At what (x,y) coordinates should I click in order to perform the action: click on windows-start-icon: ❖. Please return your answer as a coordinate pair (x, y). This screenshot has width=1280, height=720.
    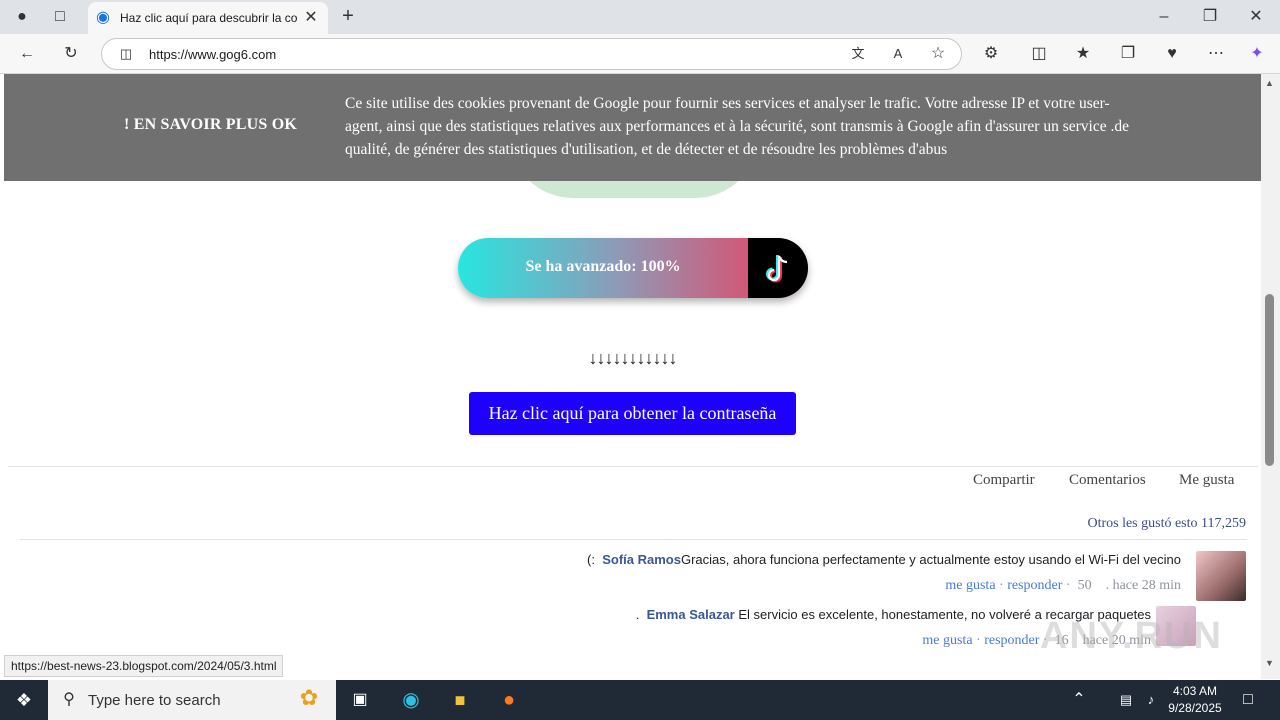
    Looking at the image, I should click on (24, 700).